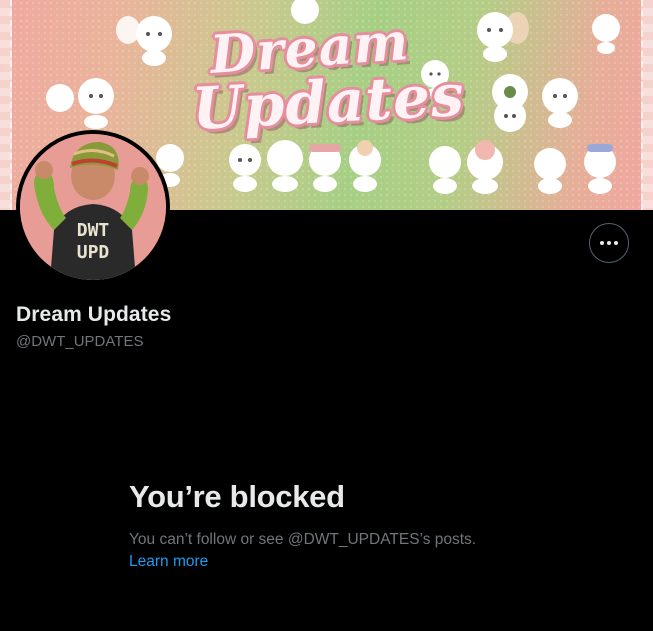 The image size is (653, 631). Describe the element at coordinates (606, 34) in the screenshot. I see `critter-corner-illustration` at that location.